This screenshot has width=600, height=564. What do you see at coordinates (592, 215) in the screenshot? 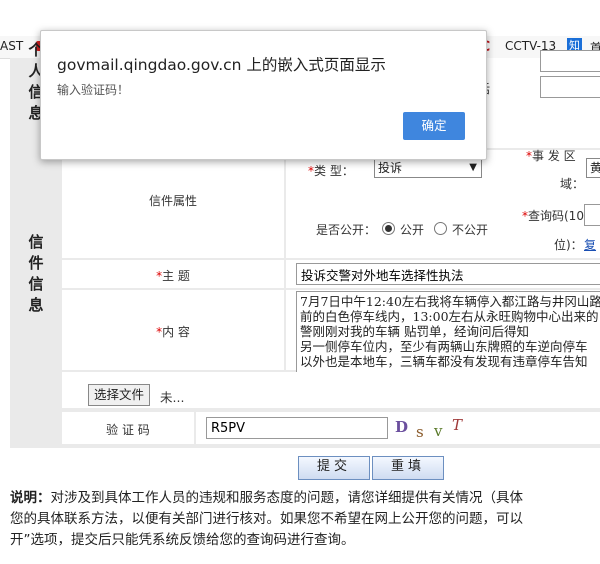
I see `query-code-field` at bounding box center [592, 215].